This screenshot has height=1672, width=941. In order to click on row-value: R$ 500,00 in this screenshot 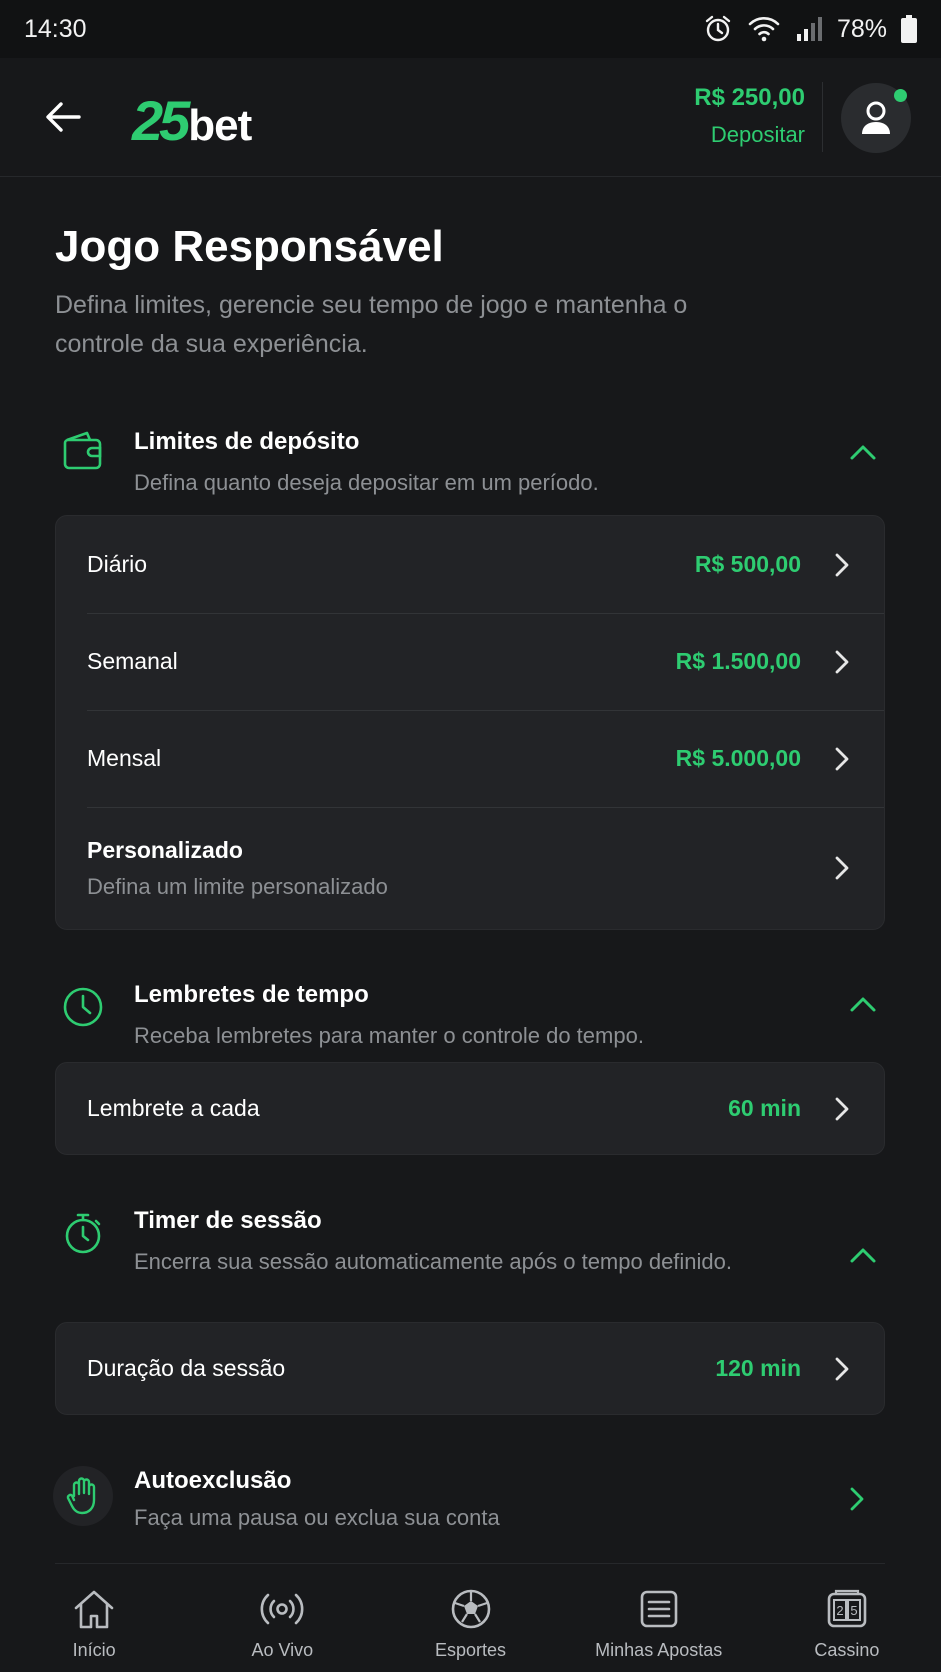, I will do `click(747, 564)`.